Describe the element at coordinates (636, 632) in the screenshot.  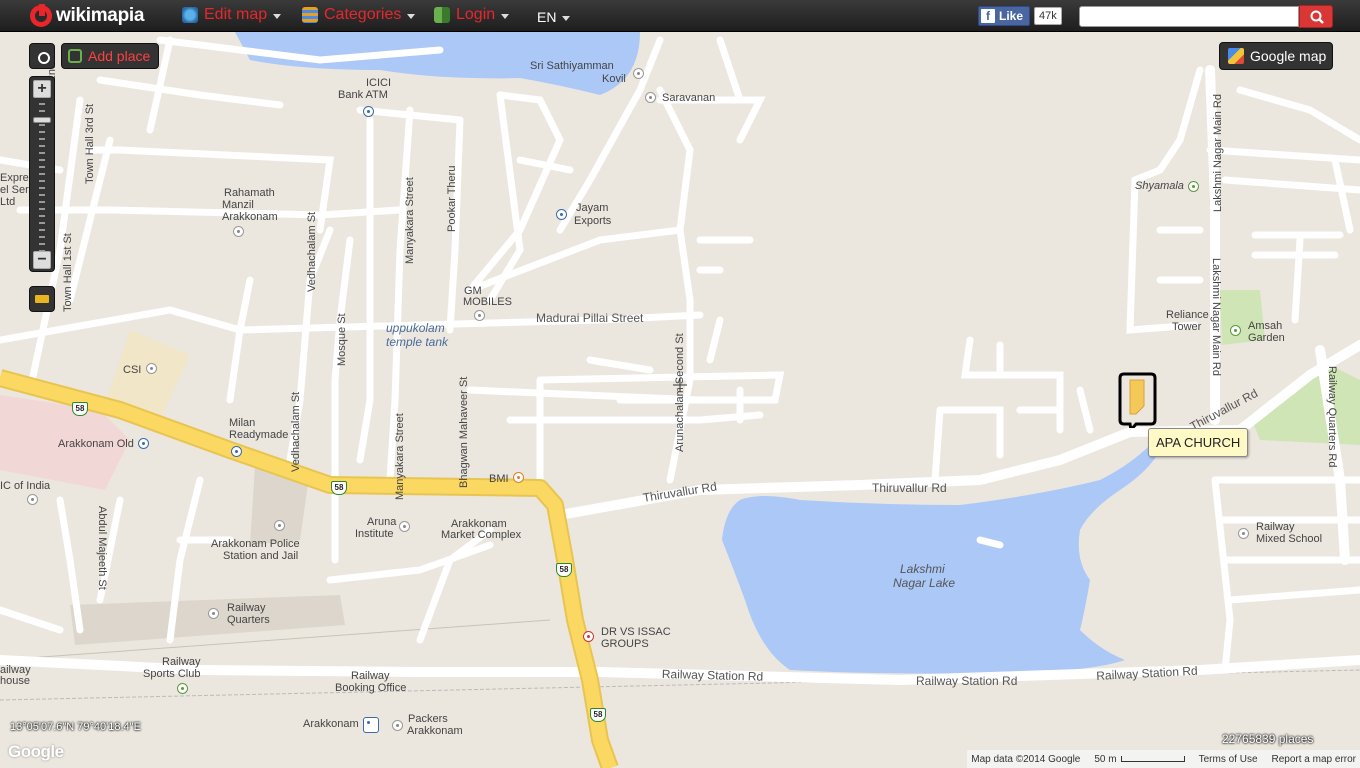
I see `label-dr-vs-issac: DR VS ISSAC` at that location.